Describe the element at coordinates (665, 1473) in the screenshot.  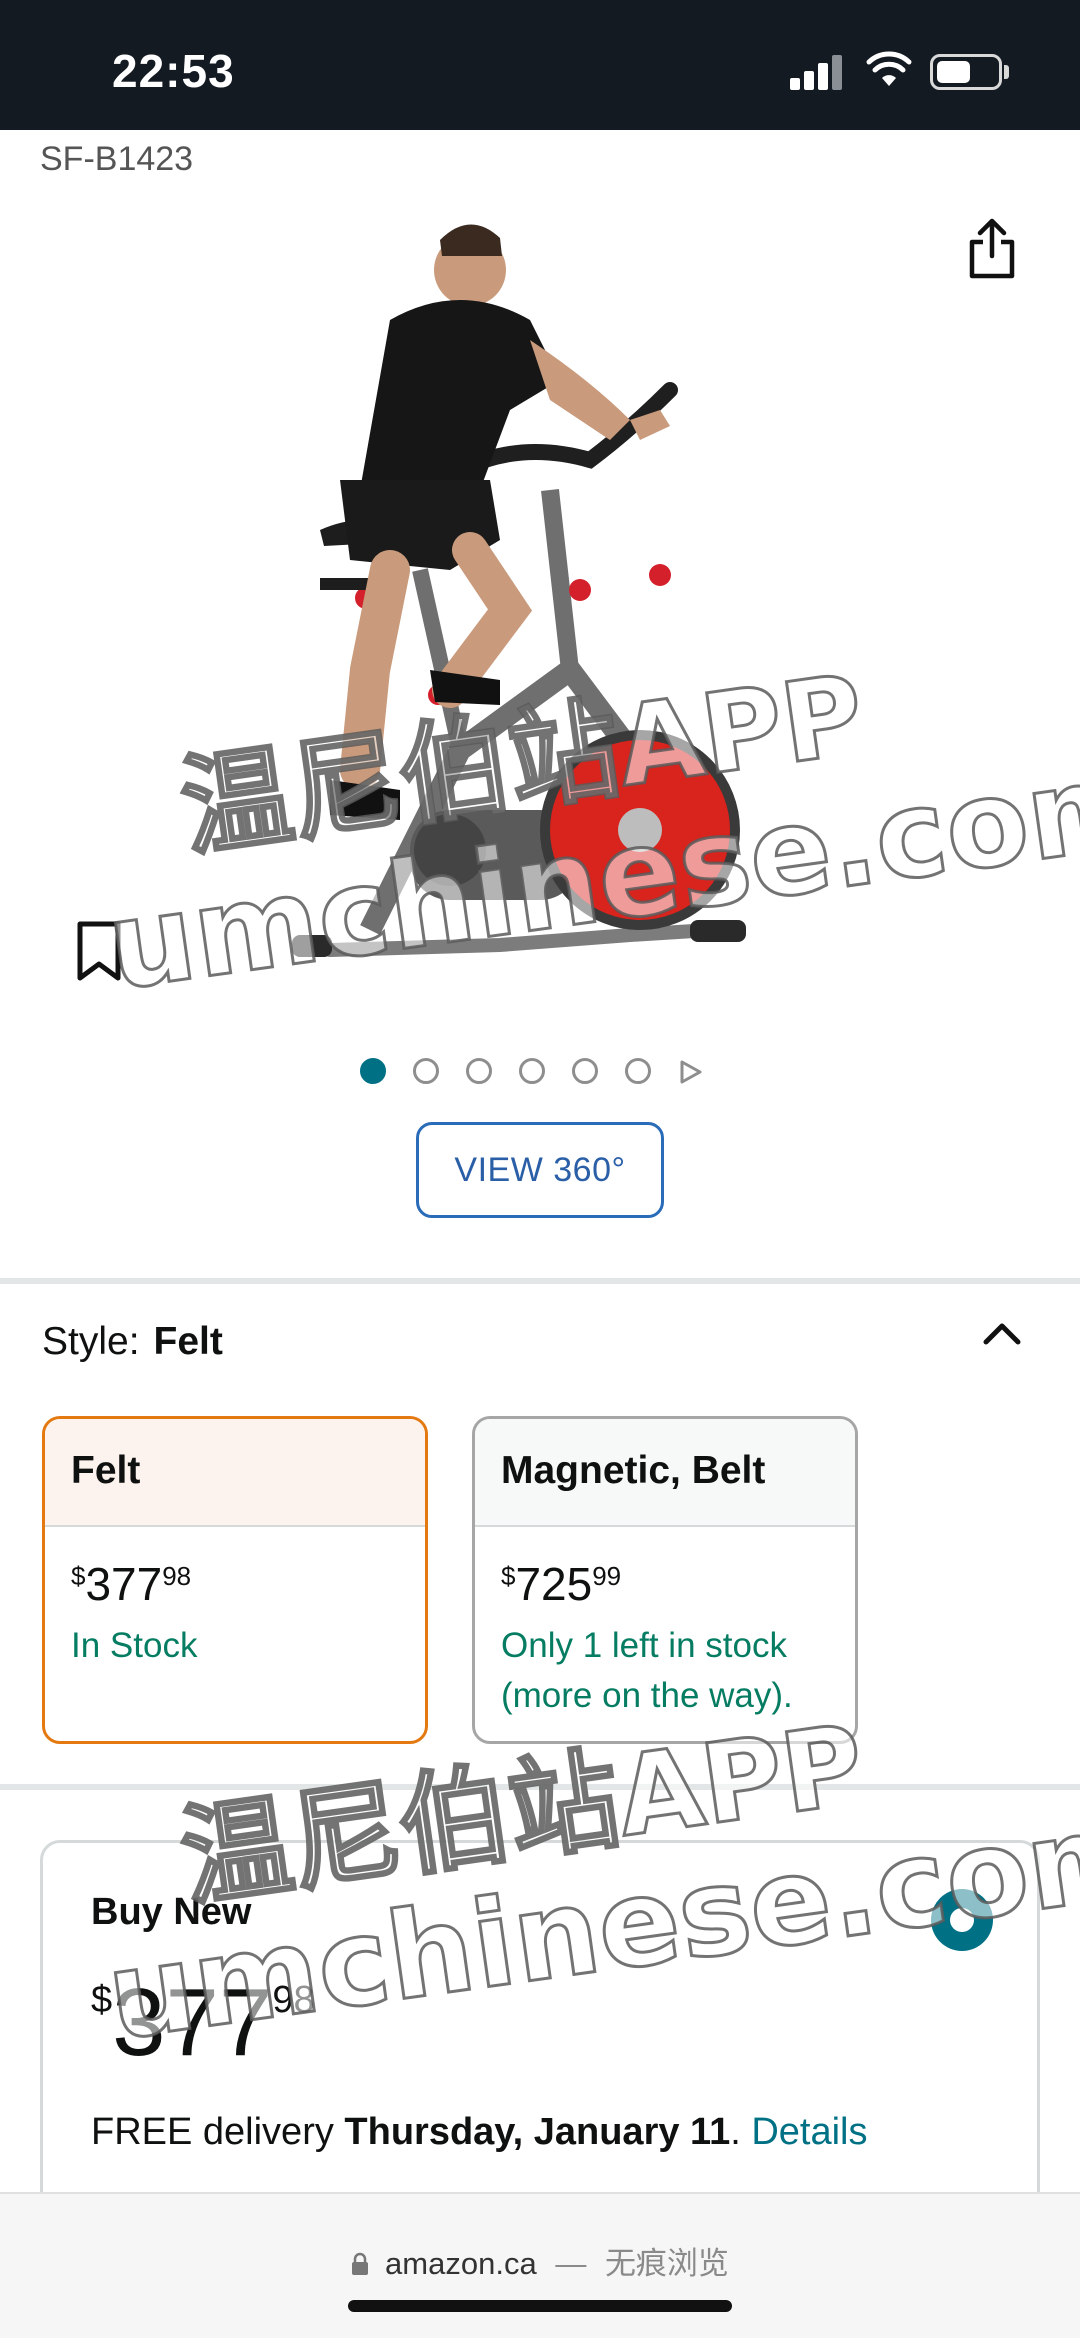
I see `style-option-name: Magnetic, Belt` at that location.